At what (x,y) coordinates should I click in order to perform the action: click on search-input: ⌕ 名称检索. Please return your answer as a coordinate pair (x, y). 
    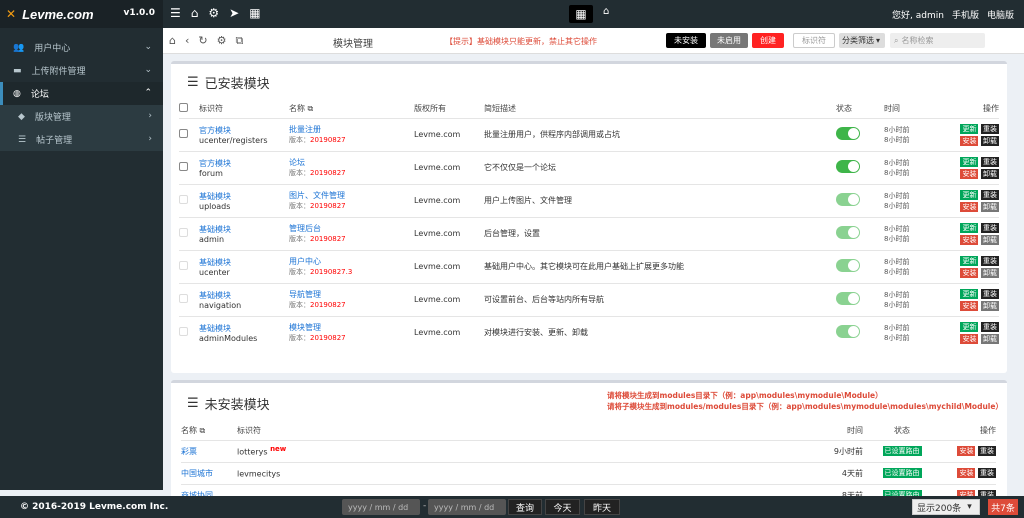
    Looking at the image, I should click on (937, 40).